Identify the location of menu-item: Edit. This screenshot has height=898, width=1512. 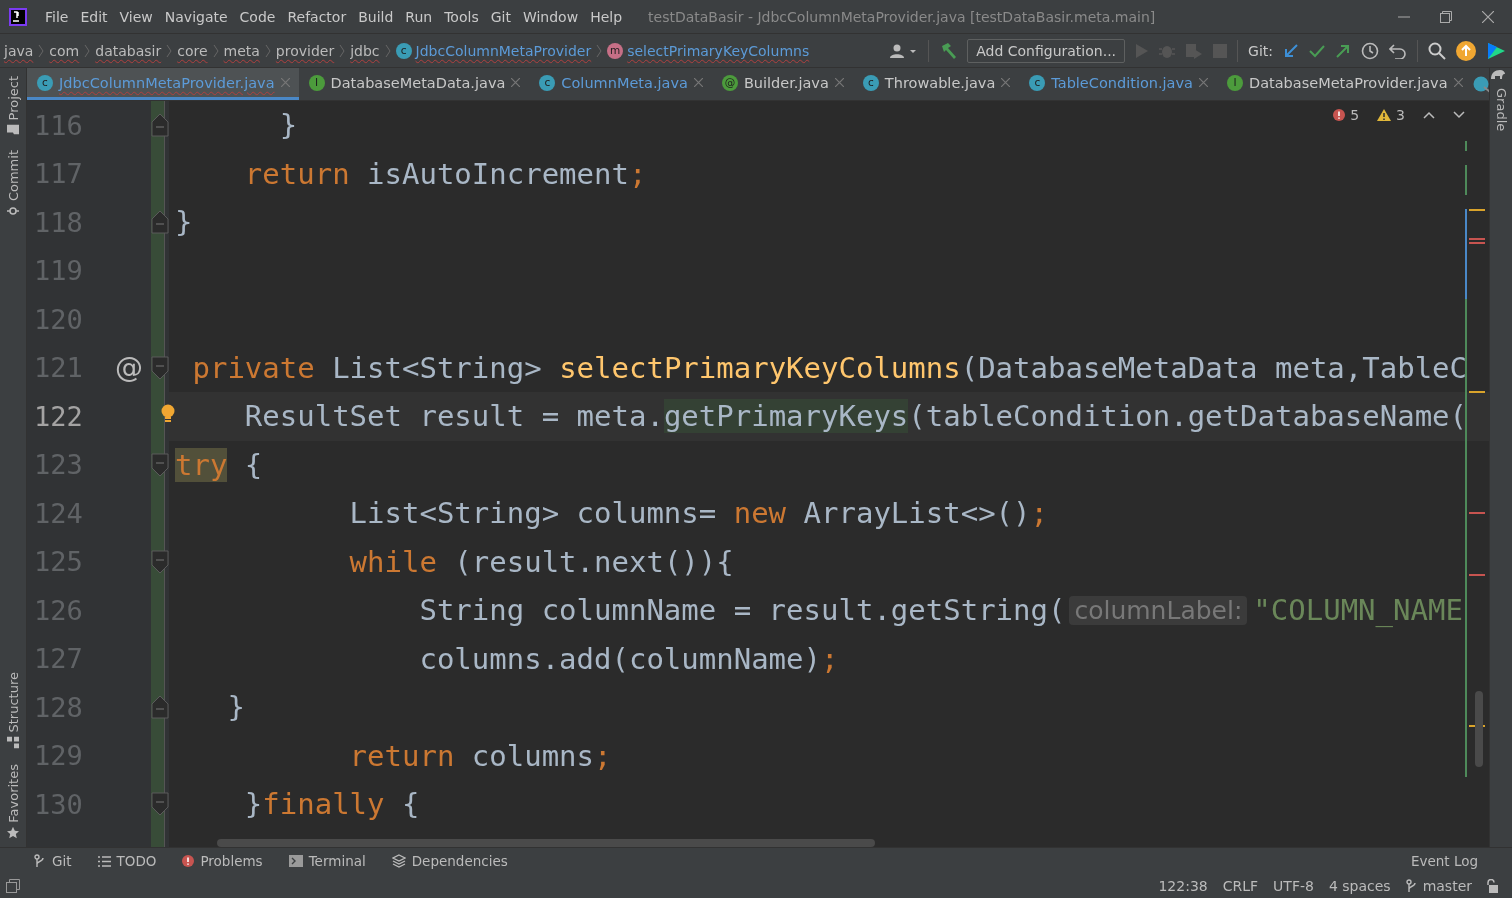
(94, 16).